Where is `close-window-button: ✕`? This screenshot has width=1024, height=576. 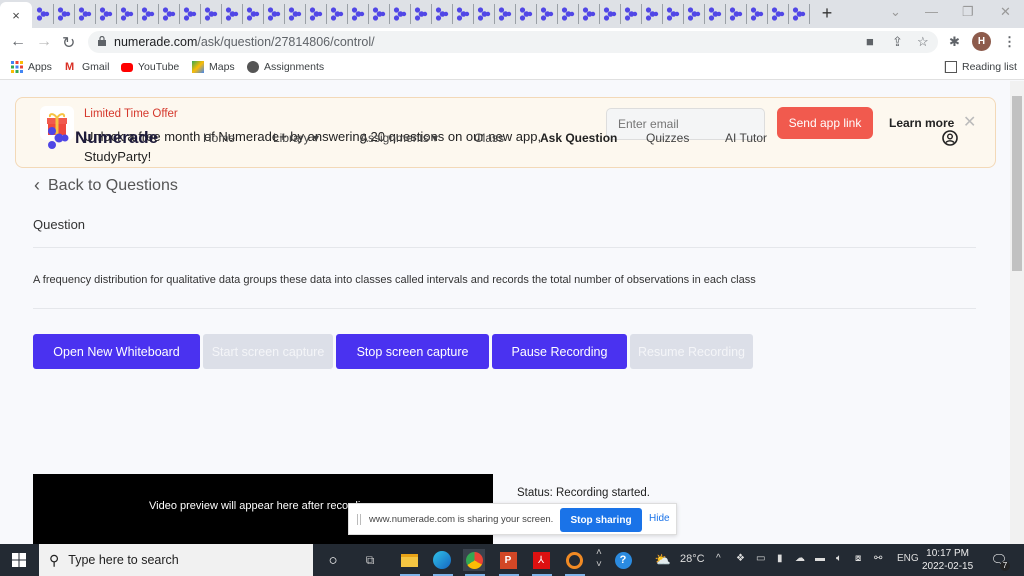 close-window-button: ✕ is located at coordinates (1005, 12).